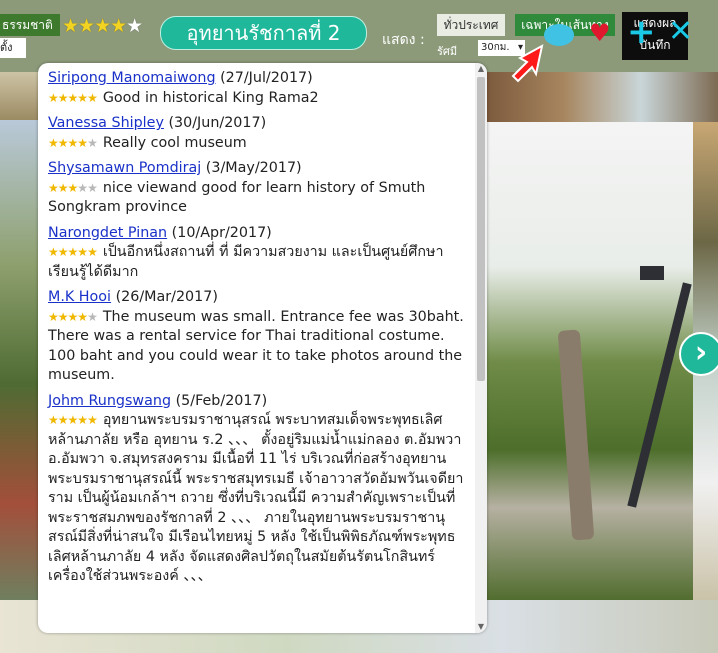 The height and width of the screenshot is (653, 718). What do you see at coordinates (527, 63) in the screenshot?
I see `red-arrow-icon` at bounding box center [527, 63].